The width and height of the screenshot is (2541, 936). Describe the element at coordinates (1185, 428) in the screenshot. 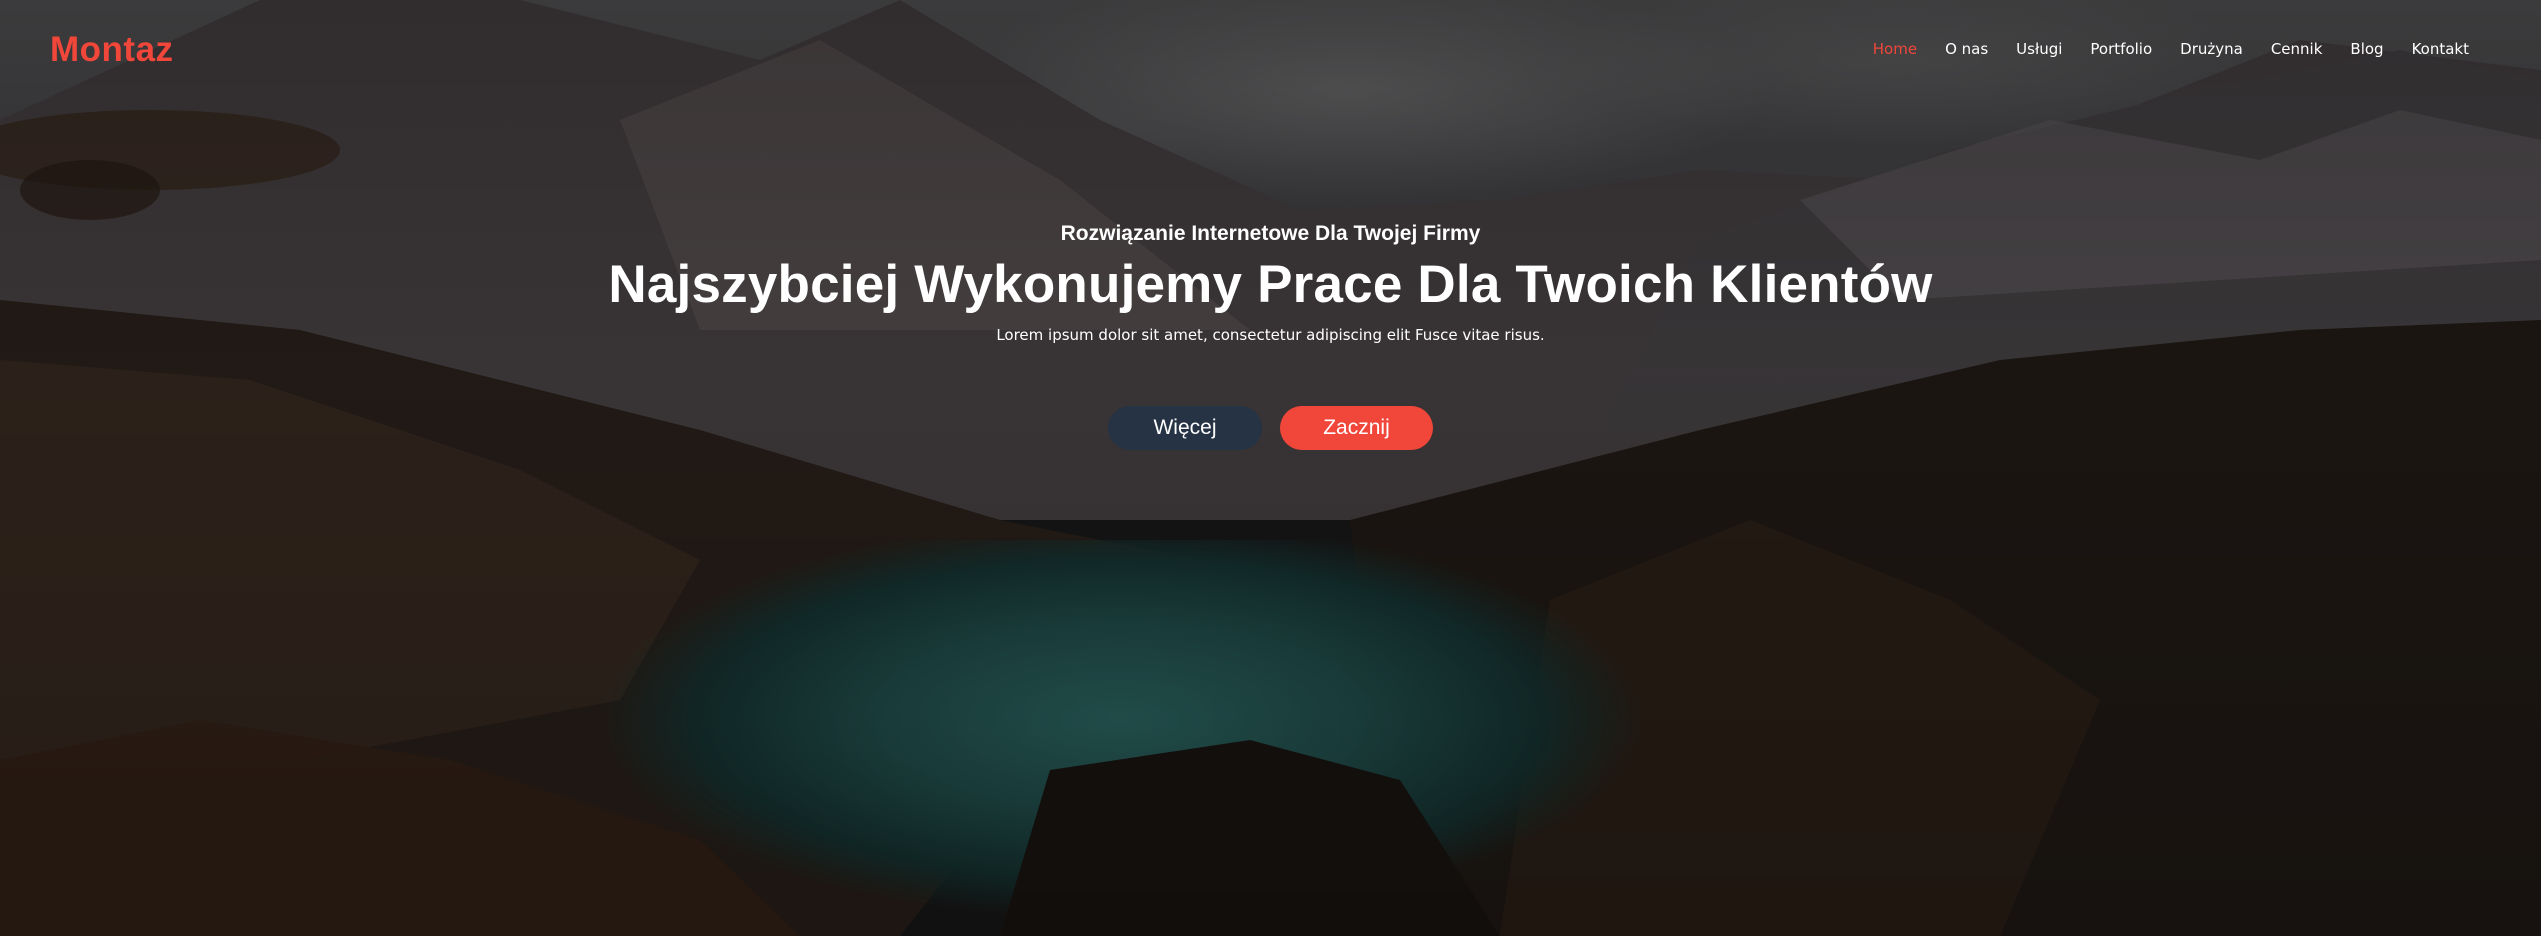

I see `more-button: Więcej` at that location.